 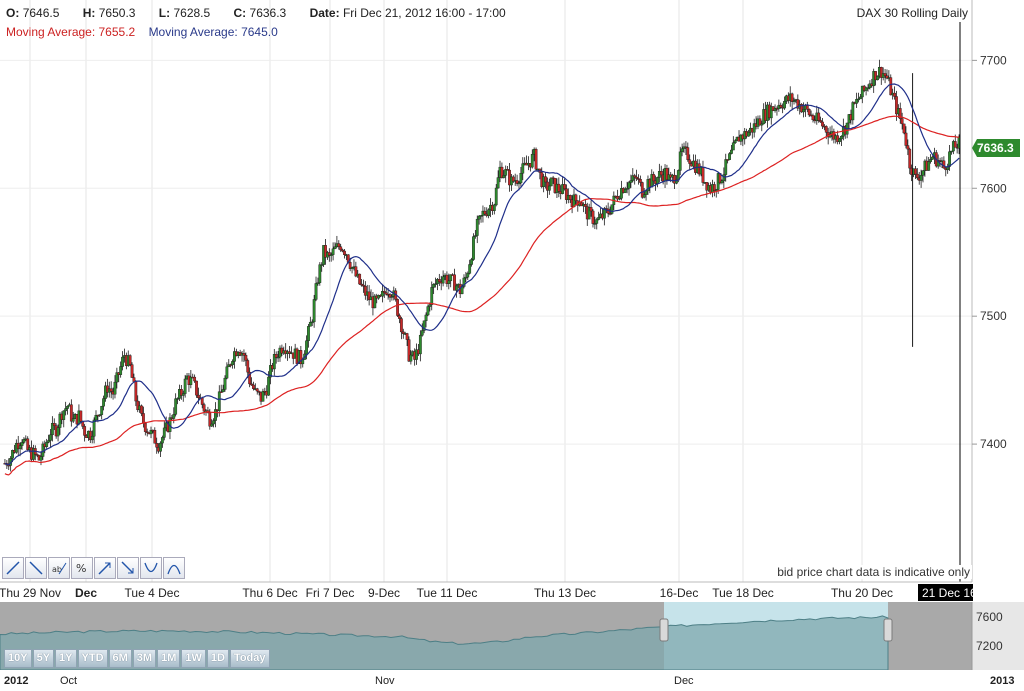 I want to click on range-button-1m: 1M, so click(x=169, y=658).